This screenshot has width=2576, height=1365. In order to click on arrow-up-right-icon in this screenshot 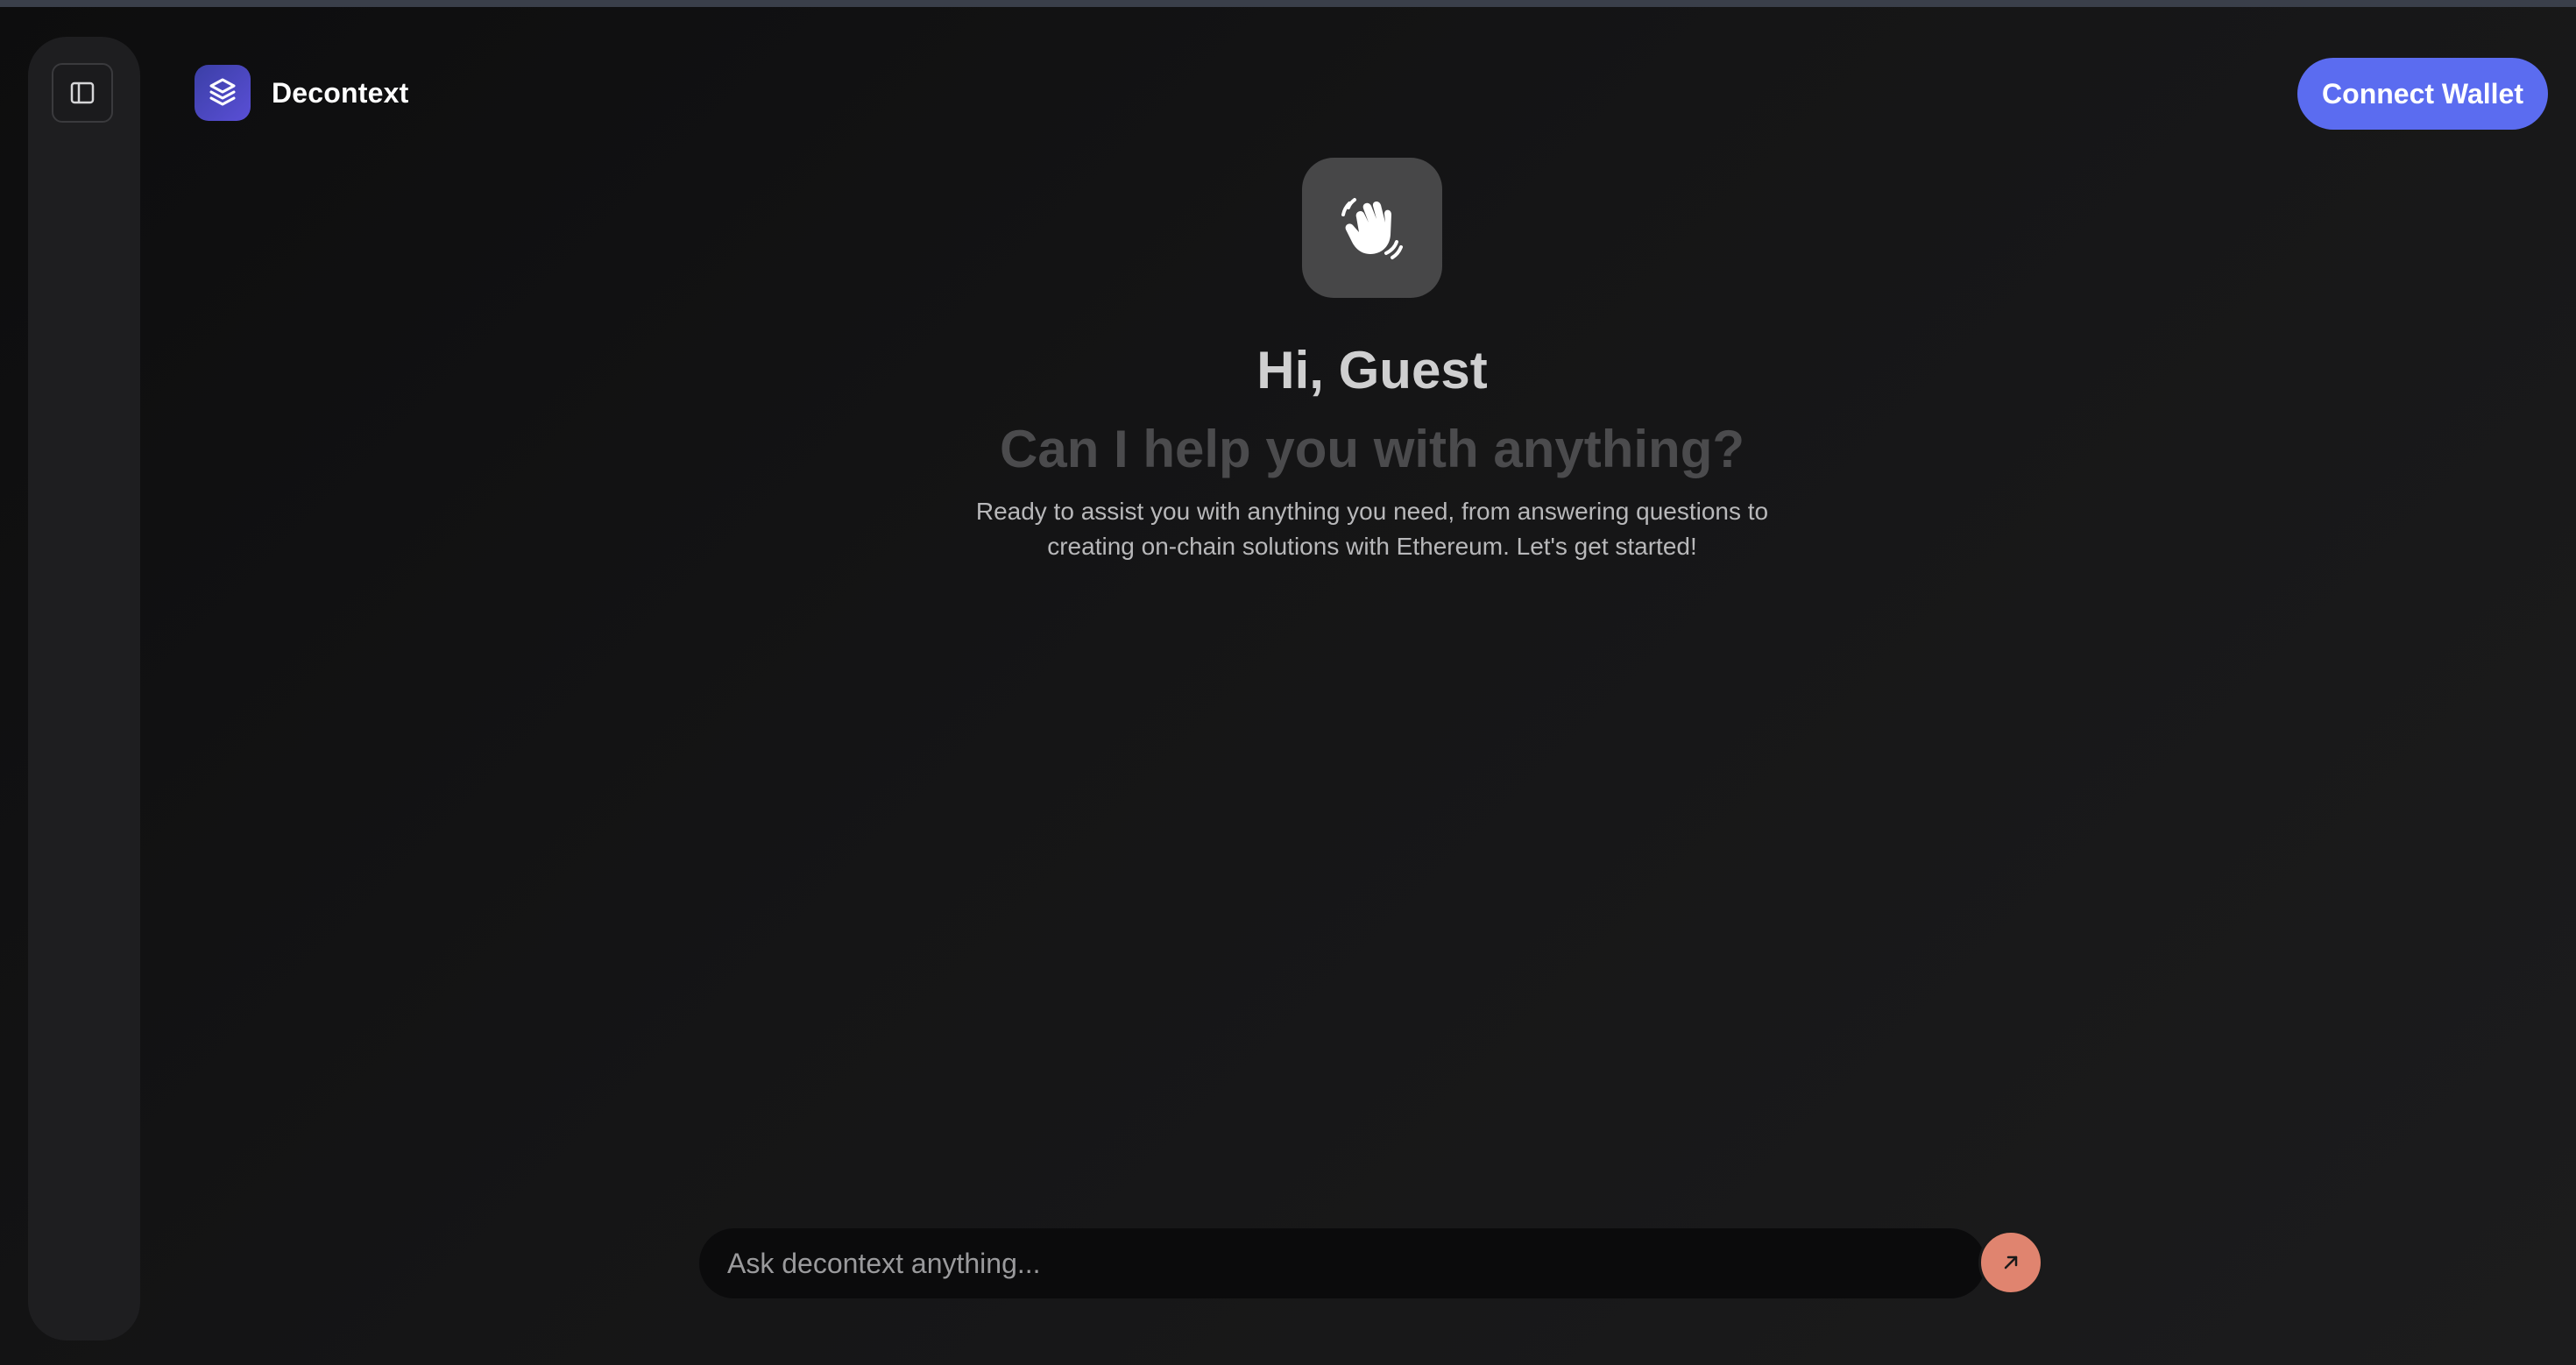, I will do `click(2011, 1262)`.